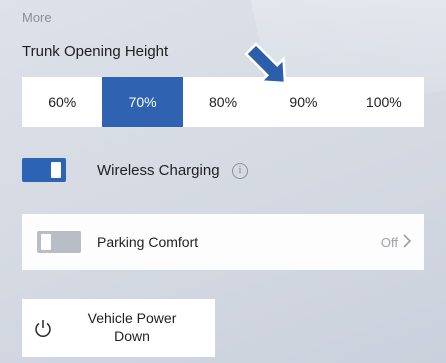  I want to click on parking-comfort-status: Off, so click(389, 242).